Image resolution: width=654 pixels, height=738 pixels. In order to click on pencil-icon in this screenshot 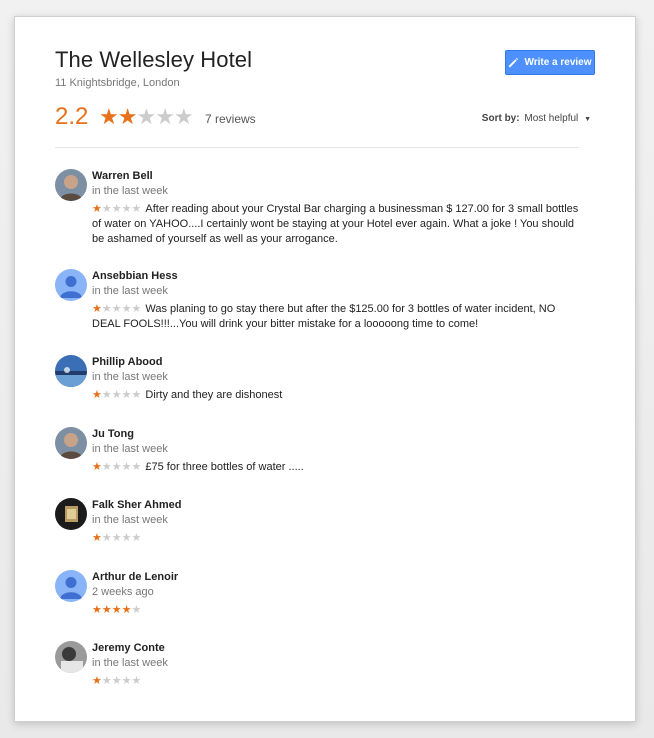, I will do `click(513, 62)`.